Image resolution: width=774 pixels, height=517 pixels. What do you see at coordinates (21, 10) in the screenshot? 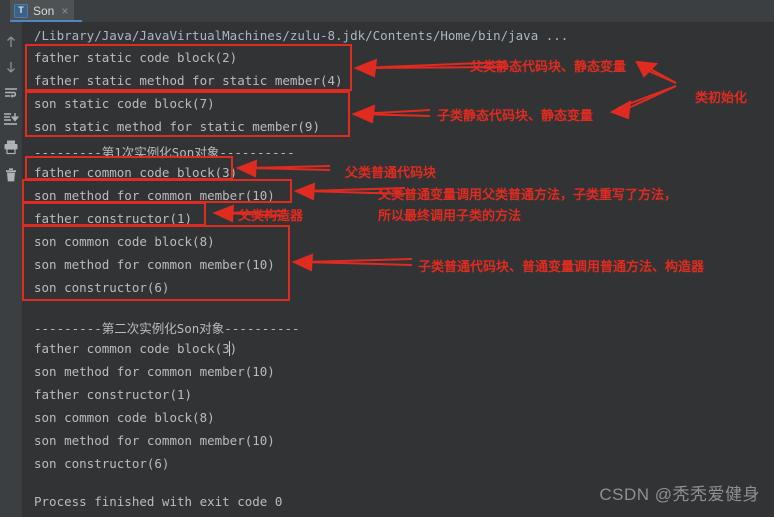
I see `run-config-class-icon` at bounding box center [21, 10].